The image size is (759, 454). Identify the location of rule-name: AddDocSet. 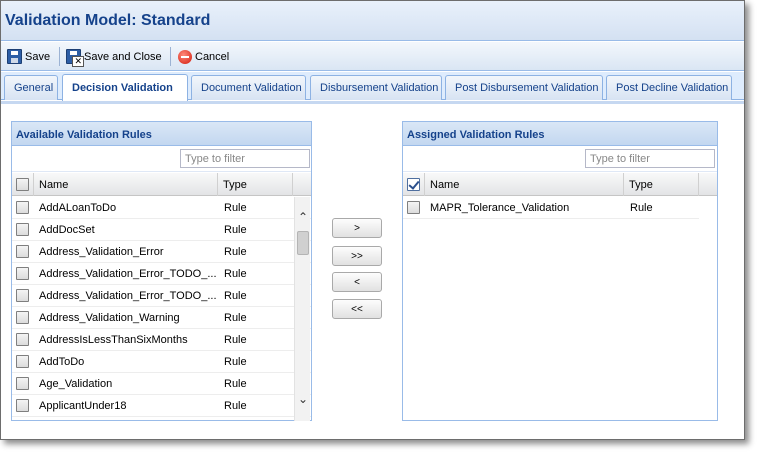
(67, 230).